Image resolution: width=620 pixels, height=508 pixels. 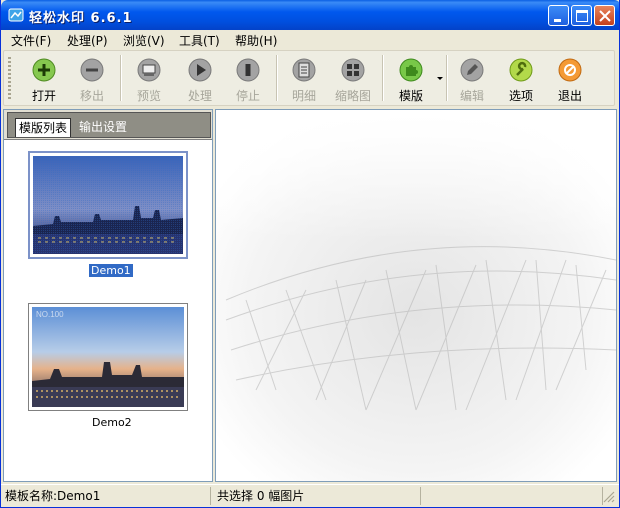 I want to click on stop-button: 停止, so click(x=248, y=79).